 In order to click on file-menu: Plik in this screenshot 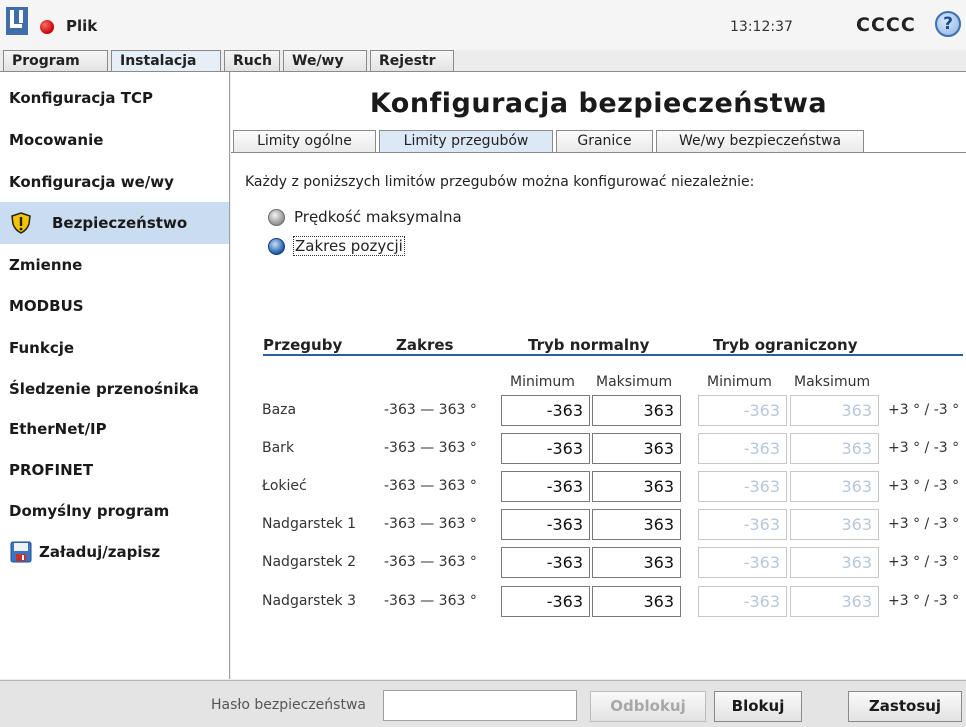, I will do `click(81, 26)`.